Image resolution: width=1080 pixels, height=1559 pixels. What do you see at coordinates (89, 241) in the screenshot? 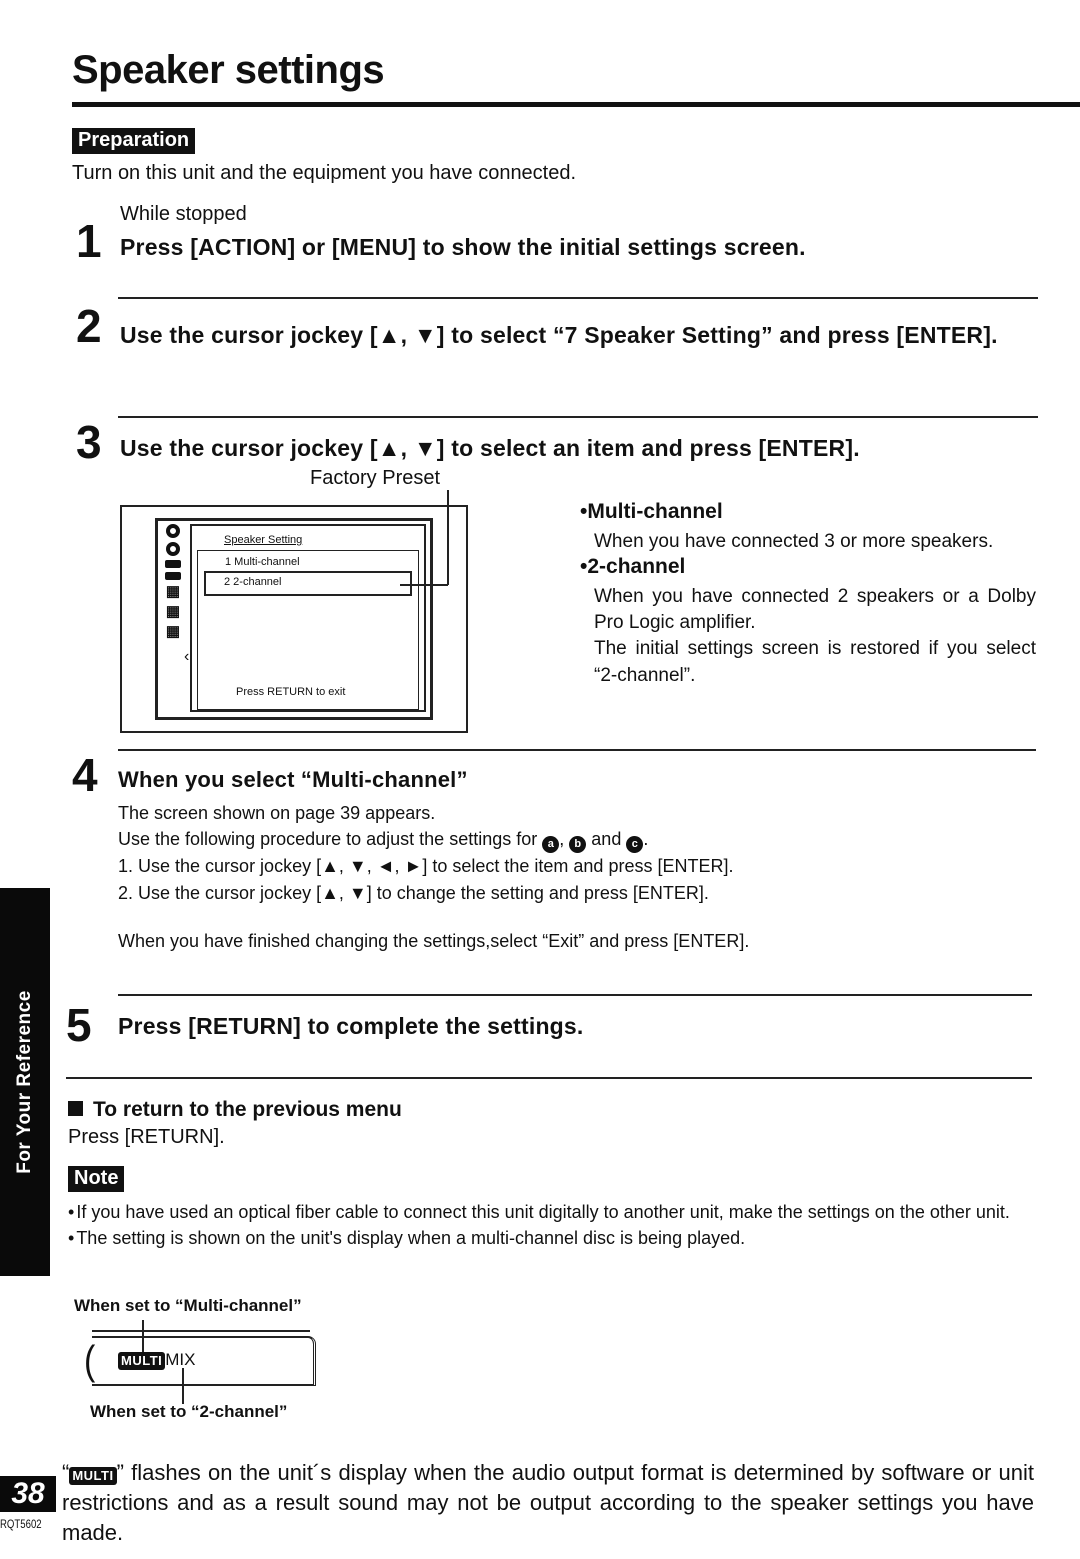
I see `step-1-number: 1` at bounding box center [89, 241].